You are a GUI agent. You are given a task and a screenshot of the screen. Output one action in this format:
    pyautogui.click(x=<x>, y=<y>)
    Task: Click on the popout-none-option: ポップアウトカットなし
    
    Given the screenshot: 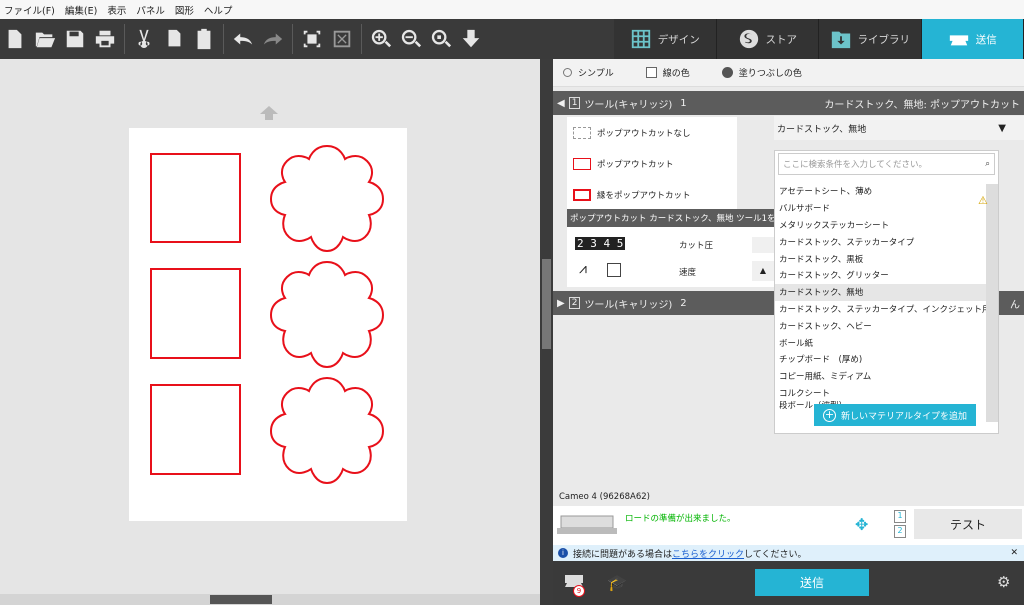 What is the action you would take?
    pyautogui.click(x=652, y=132)
    